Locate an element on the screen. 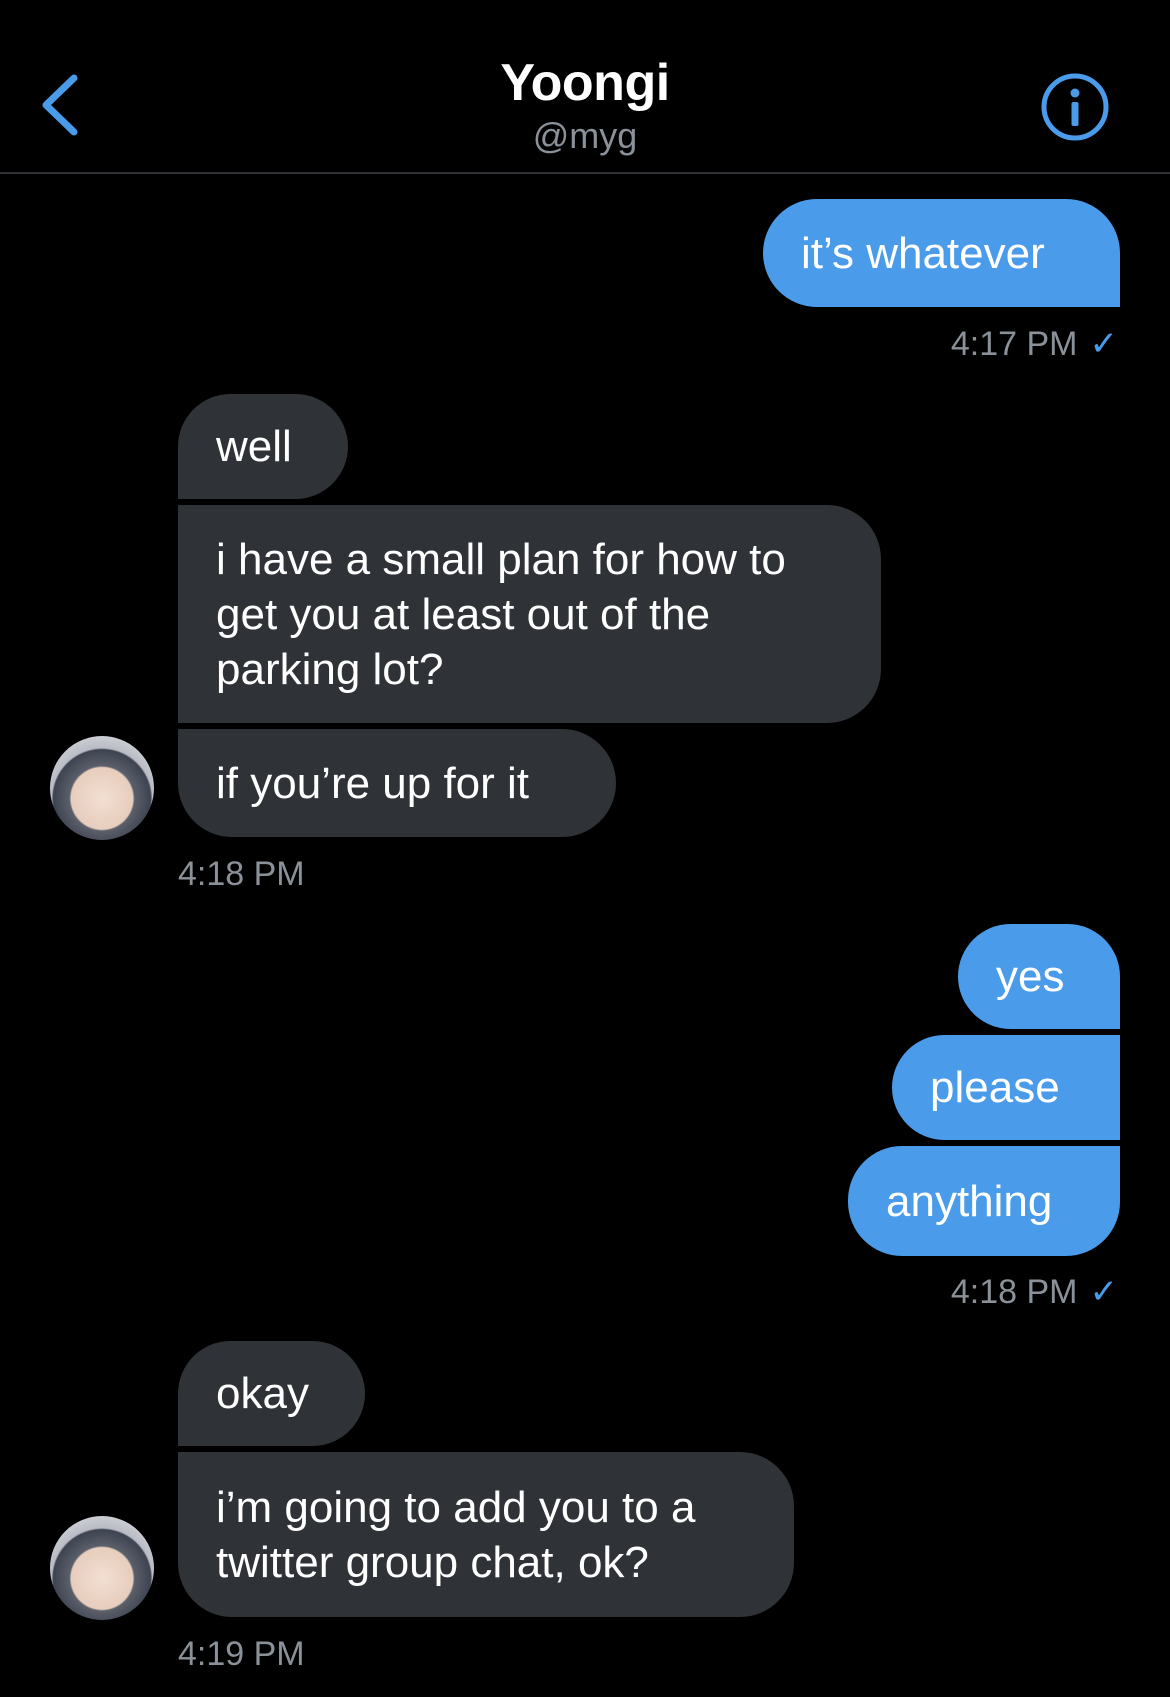 The image size is (1170, 1697). message-text: well is located at coordinates (254, 446).